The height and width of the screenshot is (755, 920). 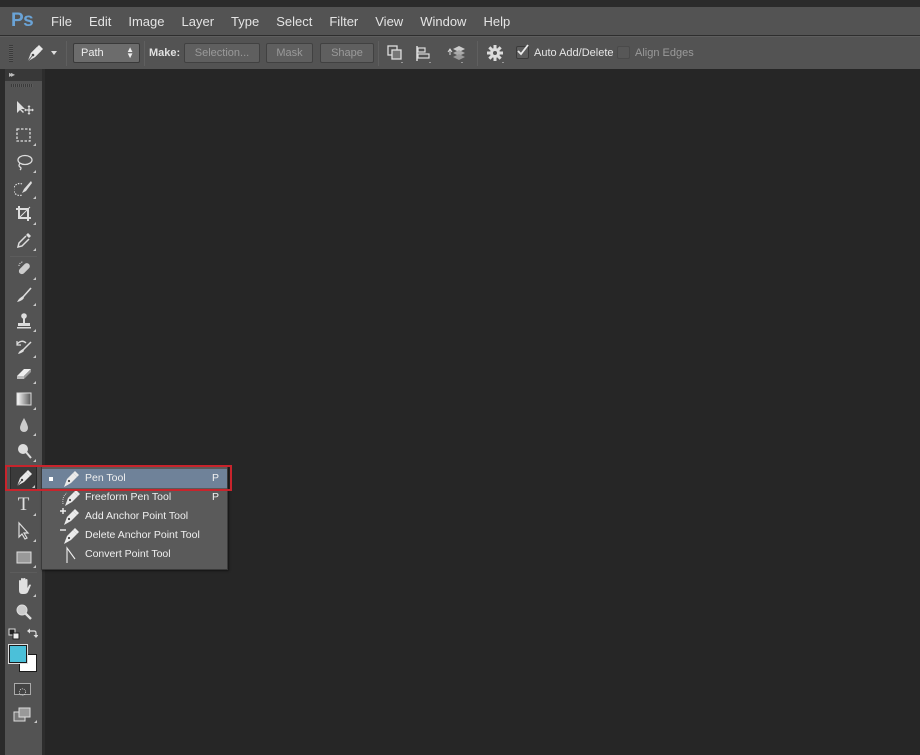 I want to click on tool-pen, so click(x=23, y=478).